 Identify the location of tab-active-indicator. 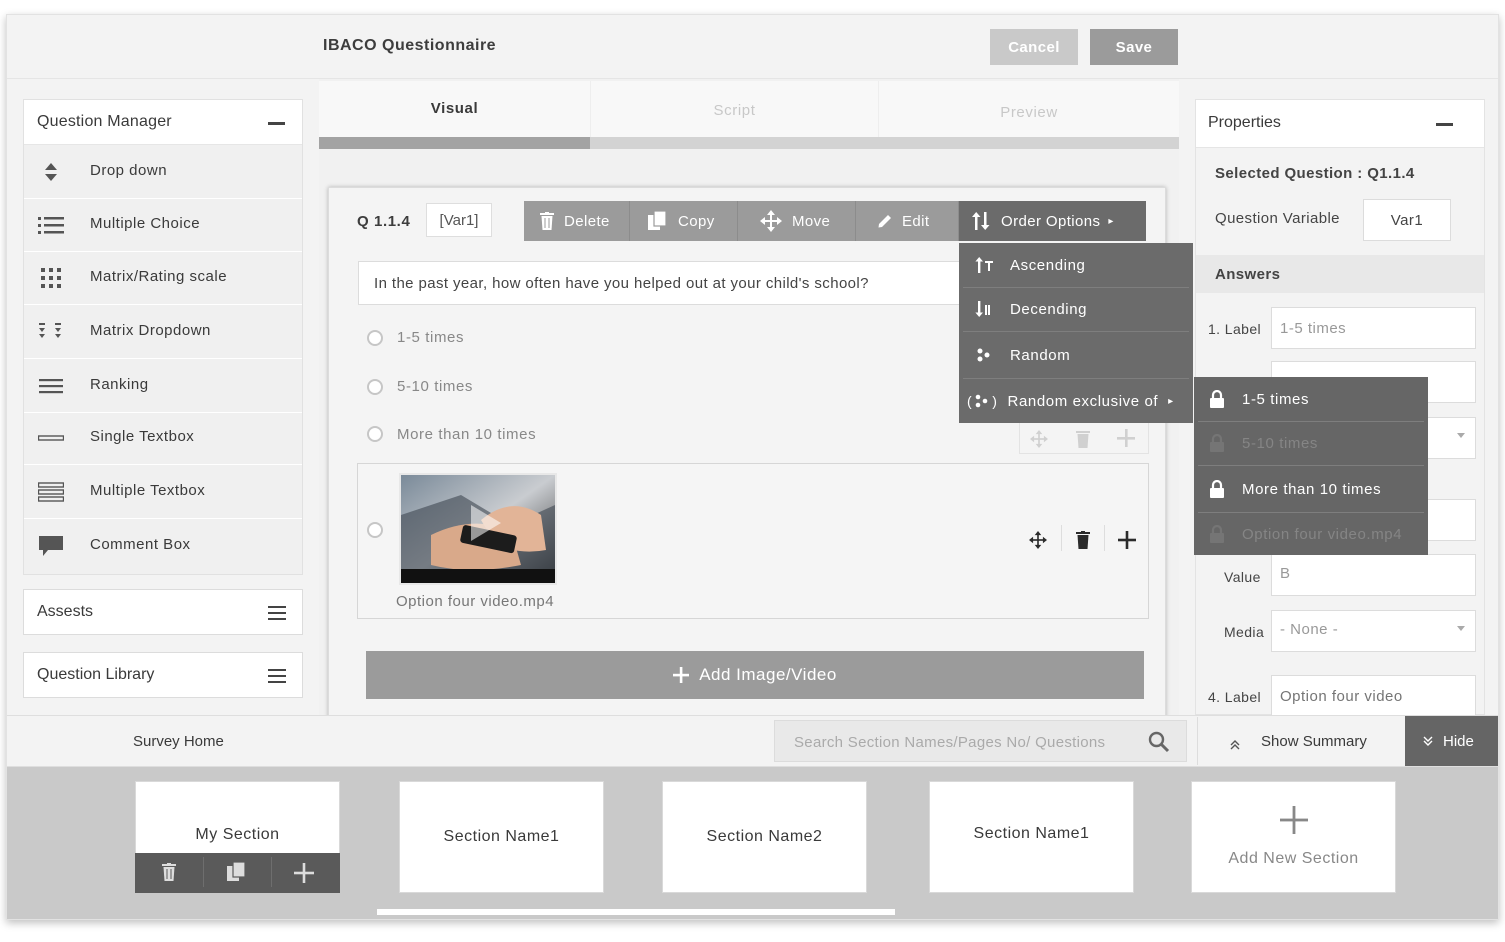
(454, 143).